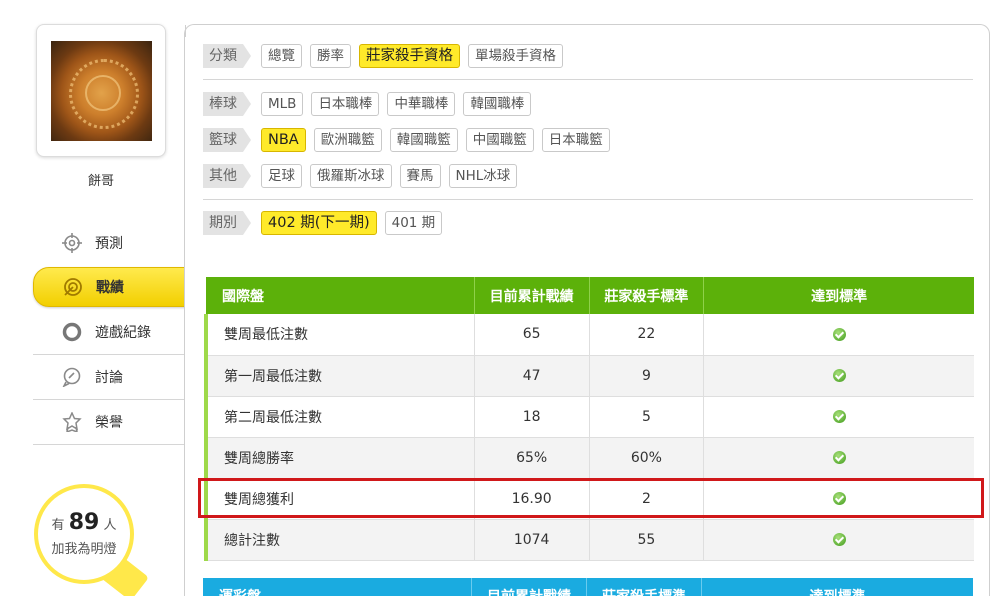 The image size is (993, 596). I want to click on circle-icon, so click(72, 332).